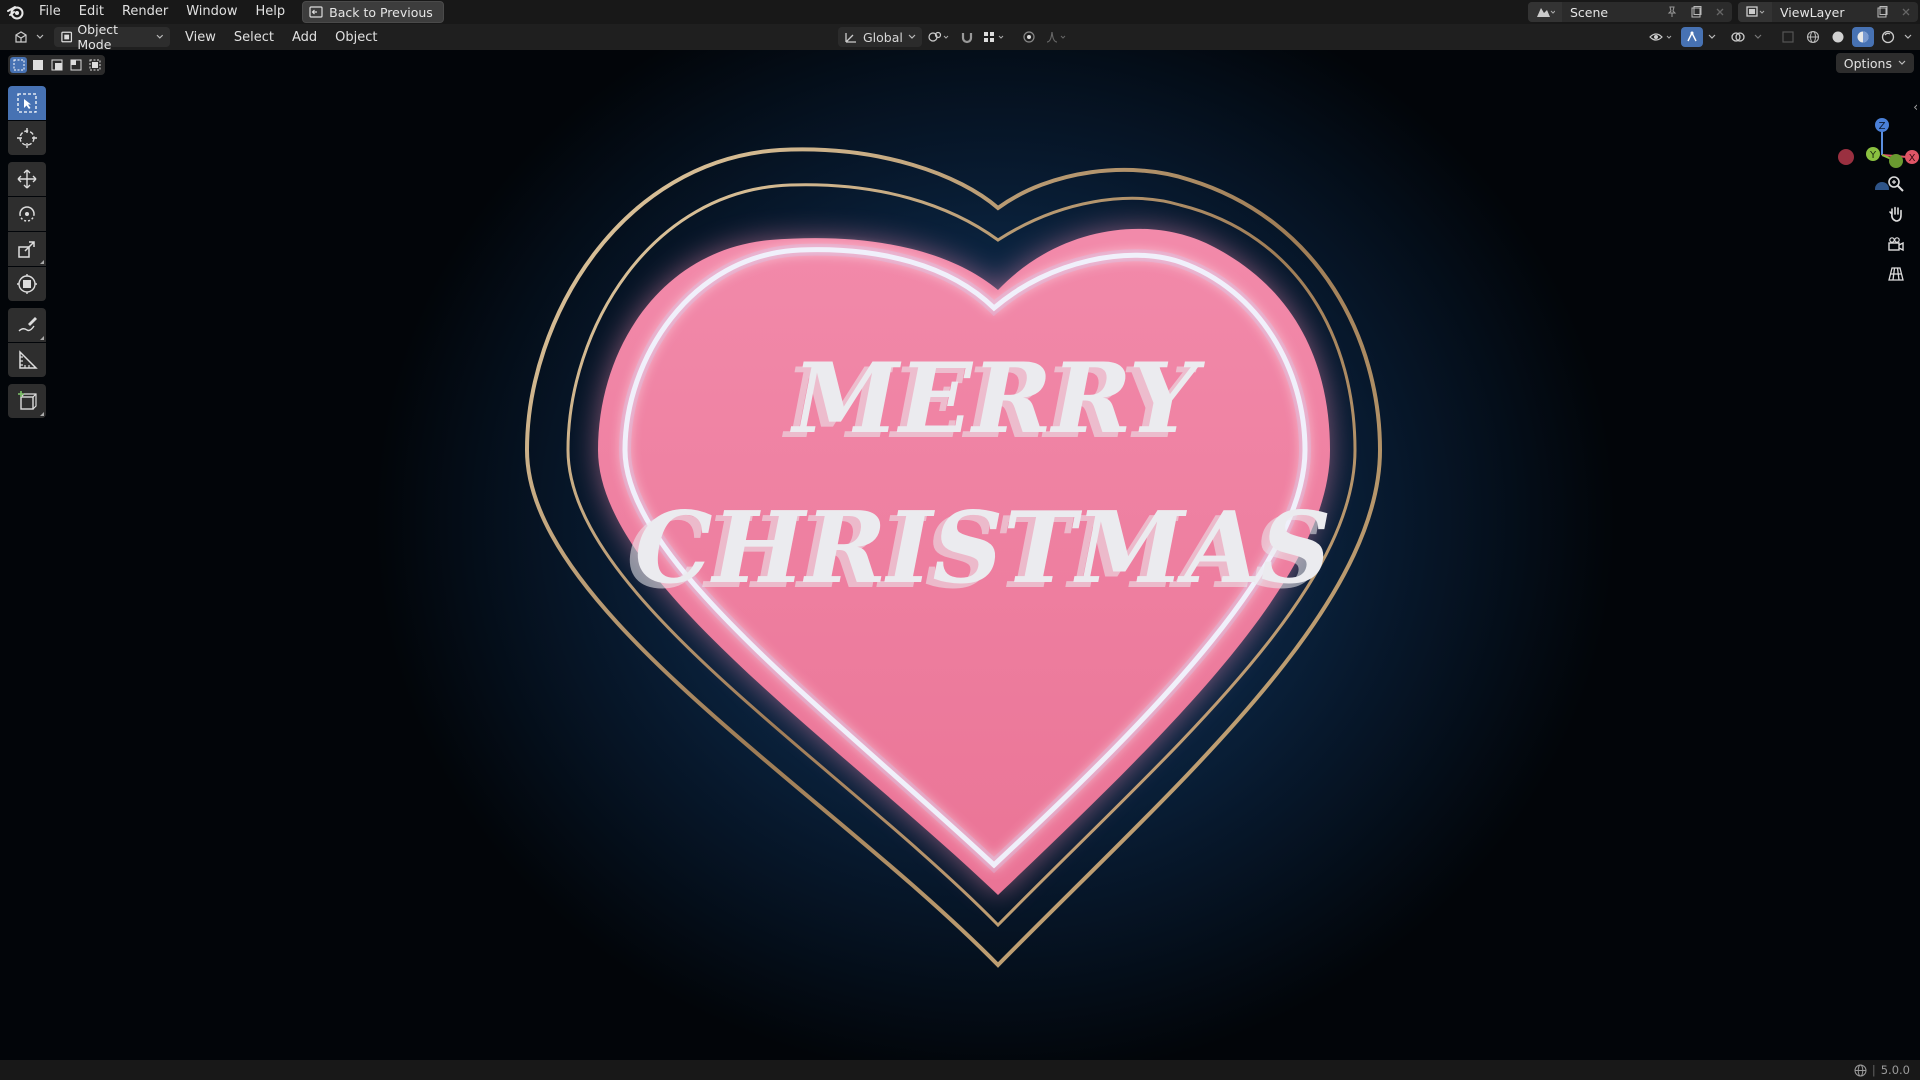 The height and width of the screenshot is (1080, 1920). Describe the element at coordinates (1696, 12) in the screenshot. I see `new-scene-icon` at that location.